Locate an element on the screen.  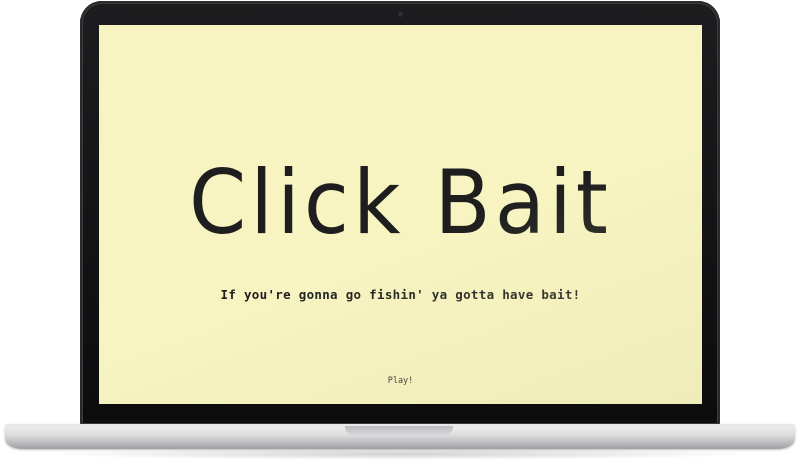
play-link-container: Play! is located at coordinates (400, 381).